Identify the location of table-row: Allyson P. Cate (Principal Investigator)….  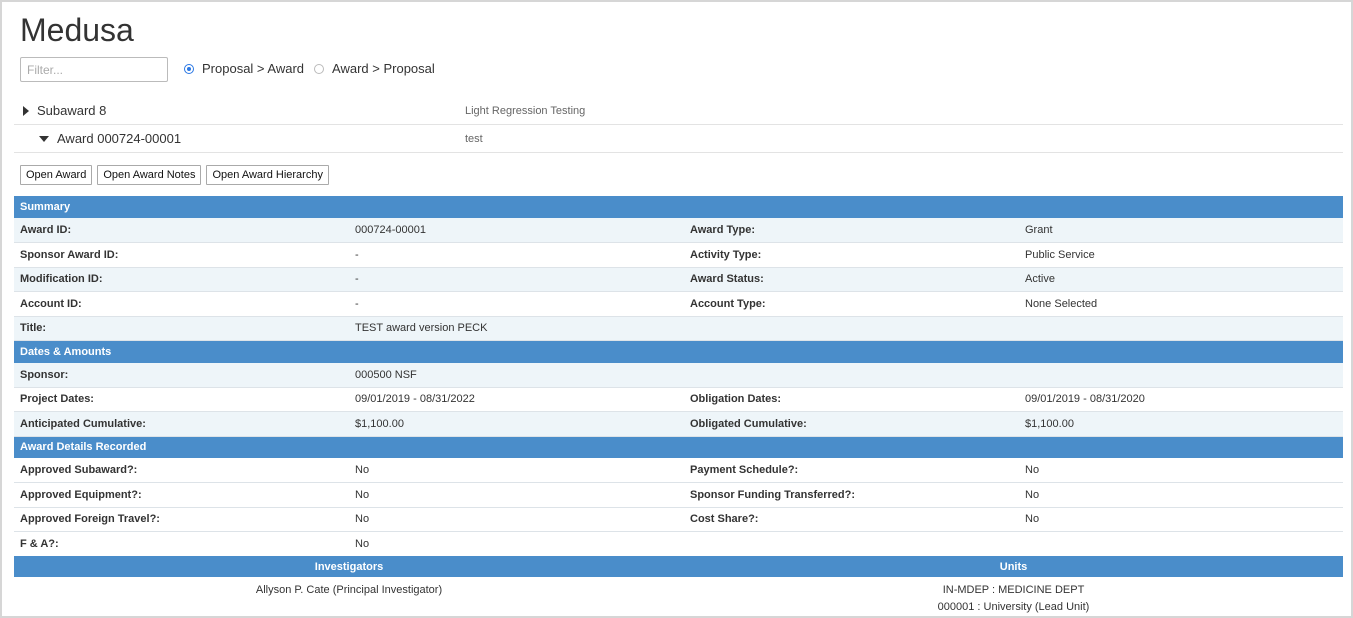
(678, 596).